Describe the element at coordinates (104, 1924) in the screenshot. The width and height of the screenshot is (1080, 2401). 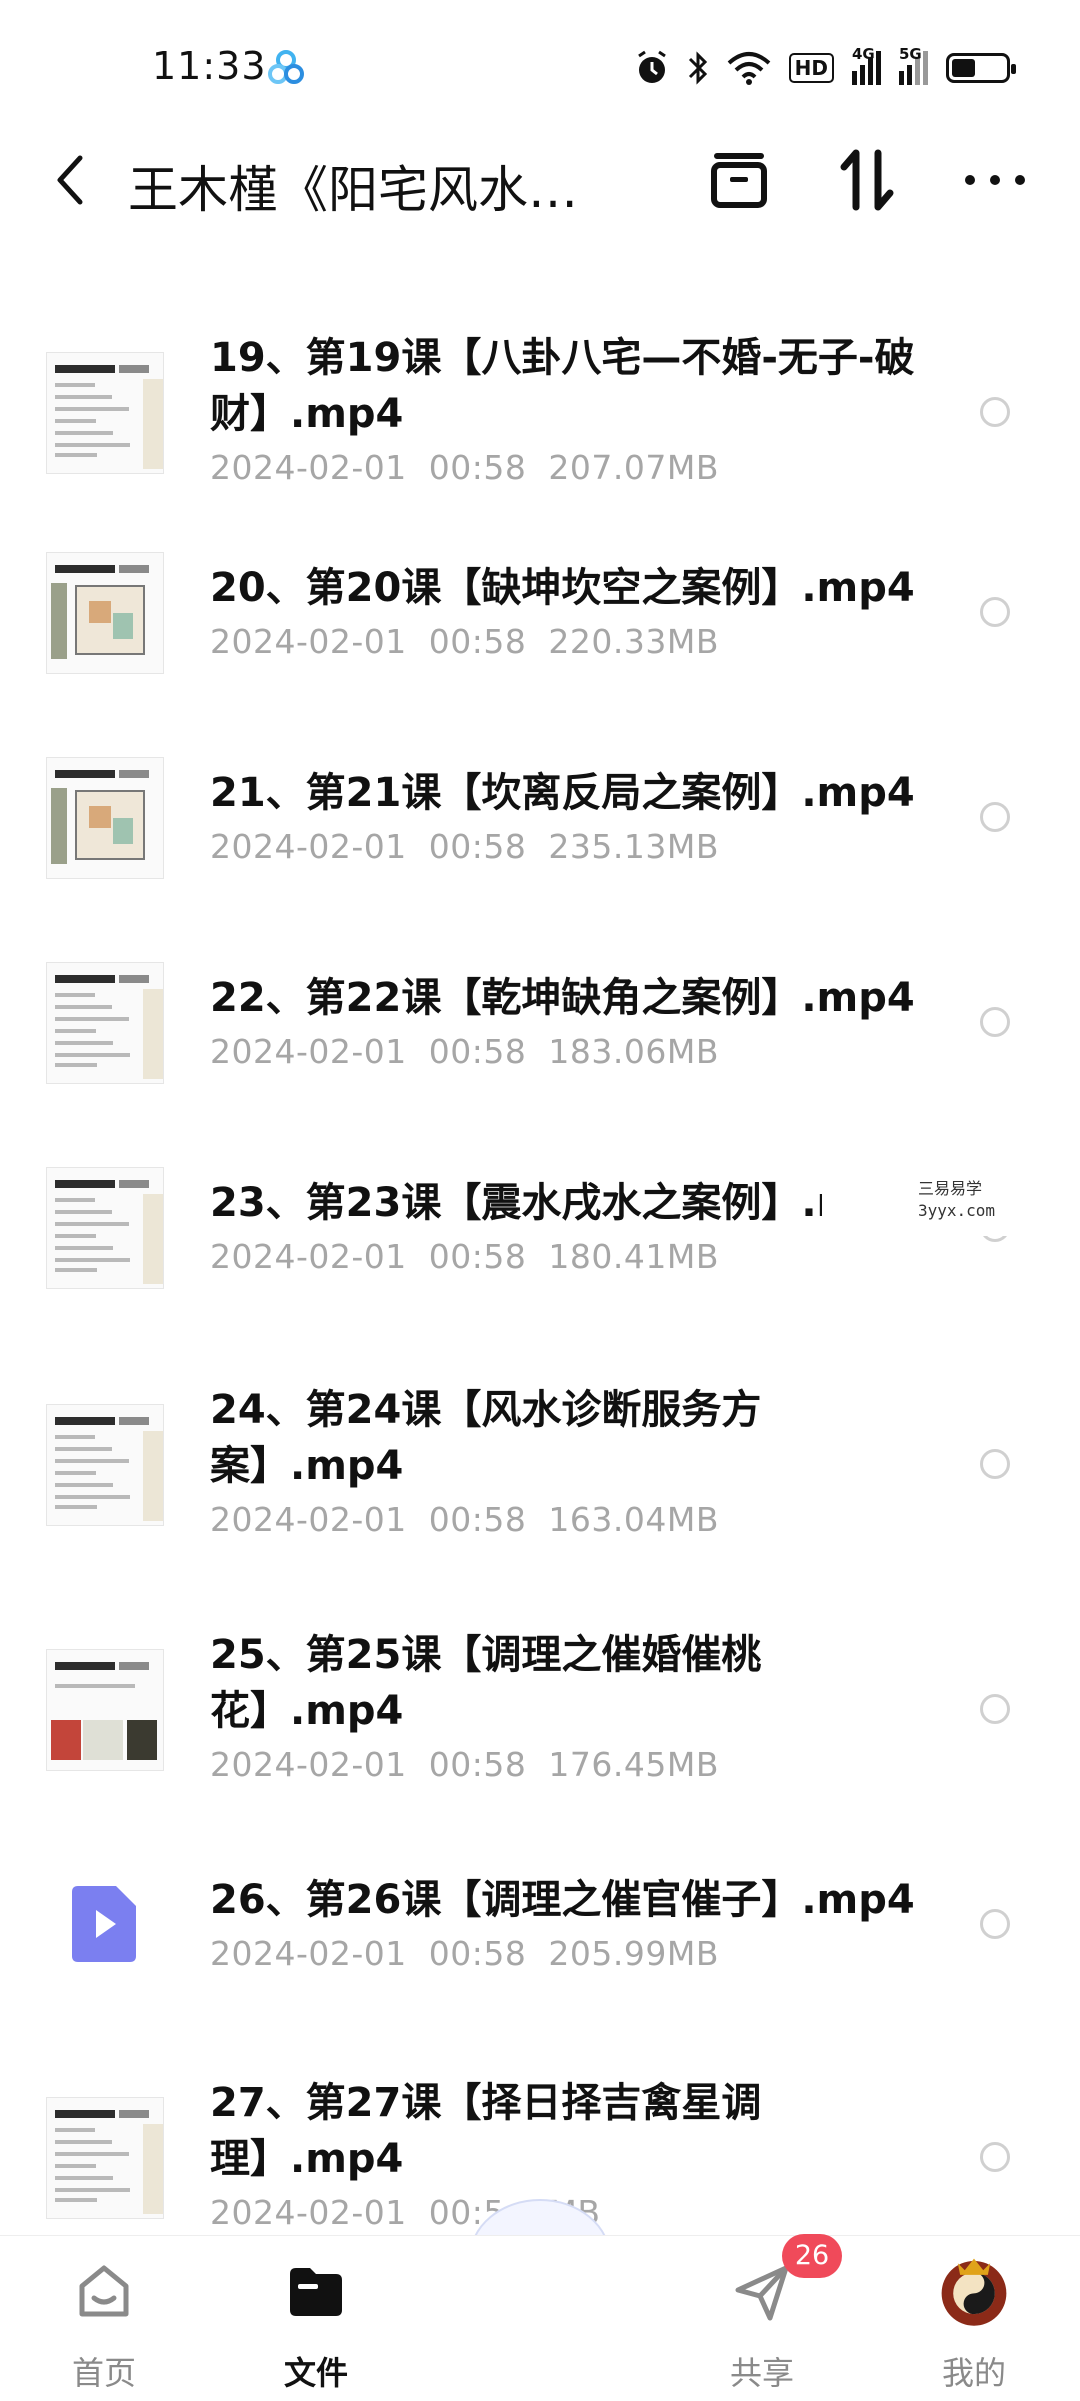
I see `video-file-icon` at that location.